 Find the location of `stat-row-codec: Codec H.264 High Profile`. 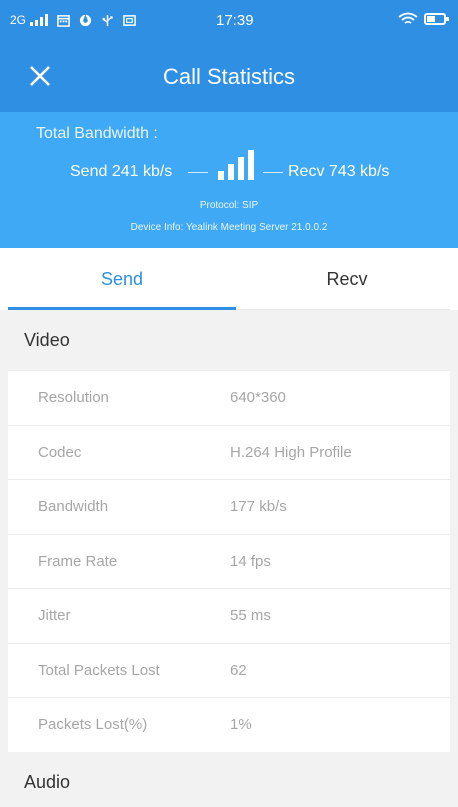

stat-row-codec: Codec H.264 High Profile is located at coordinates (229, 452).